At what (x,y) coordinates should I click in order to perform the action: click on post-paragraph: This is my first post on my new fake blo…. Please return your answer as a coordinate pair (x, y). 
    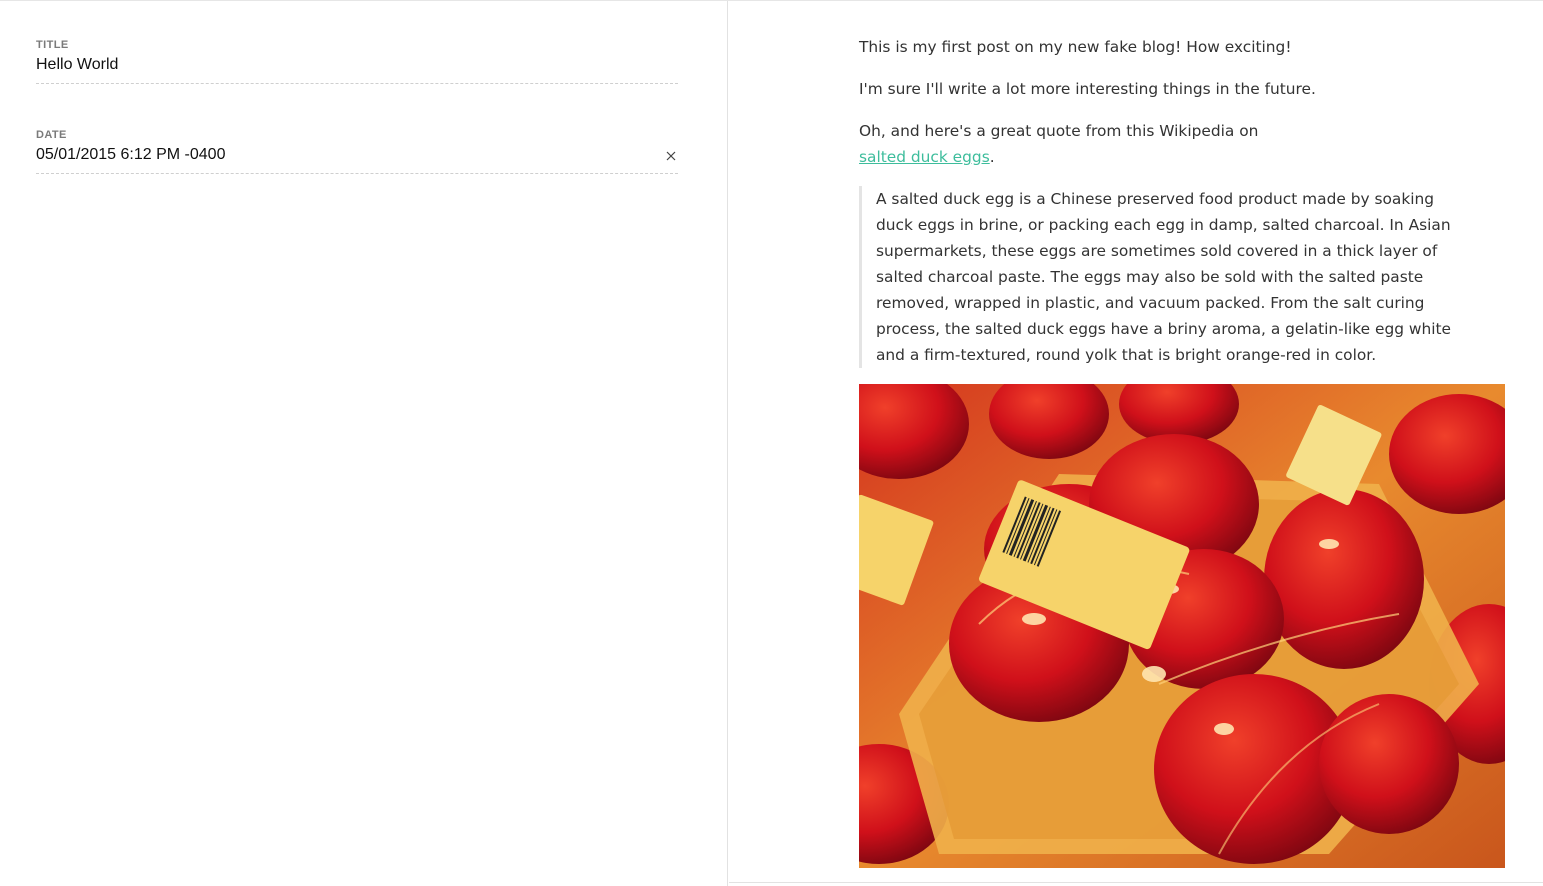
    Looking at the image, I should click on (1075, 47).